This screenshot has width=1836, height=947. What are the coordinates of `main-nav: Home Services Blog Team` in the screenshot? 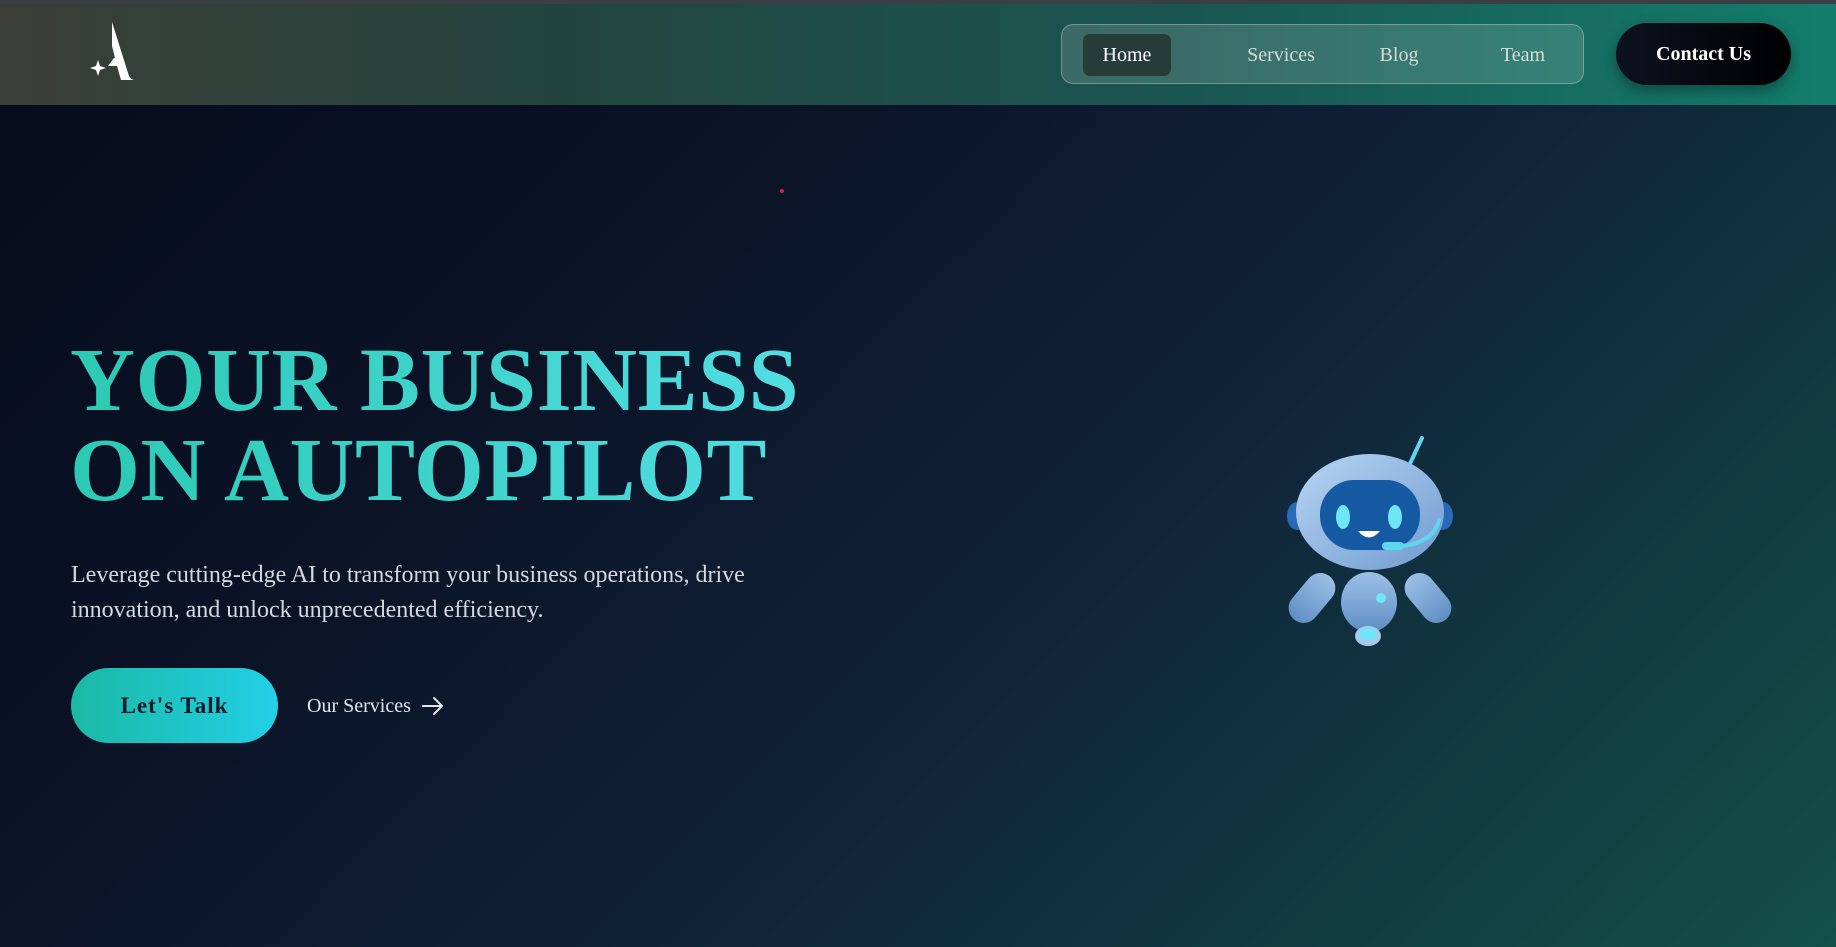 It's located at (1322, 54).